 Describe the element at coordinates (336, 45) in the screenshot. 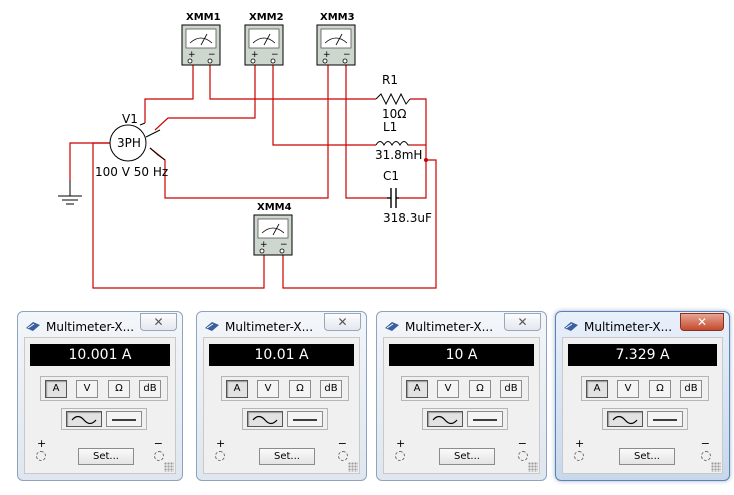

I see `multimeter-xmm3-icon` at that location.